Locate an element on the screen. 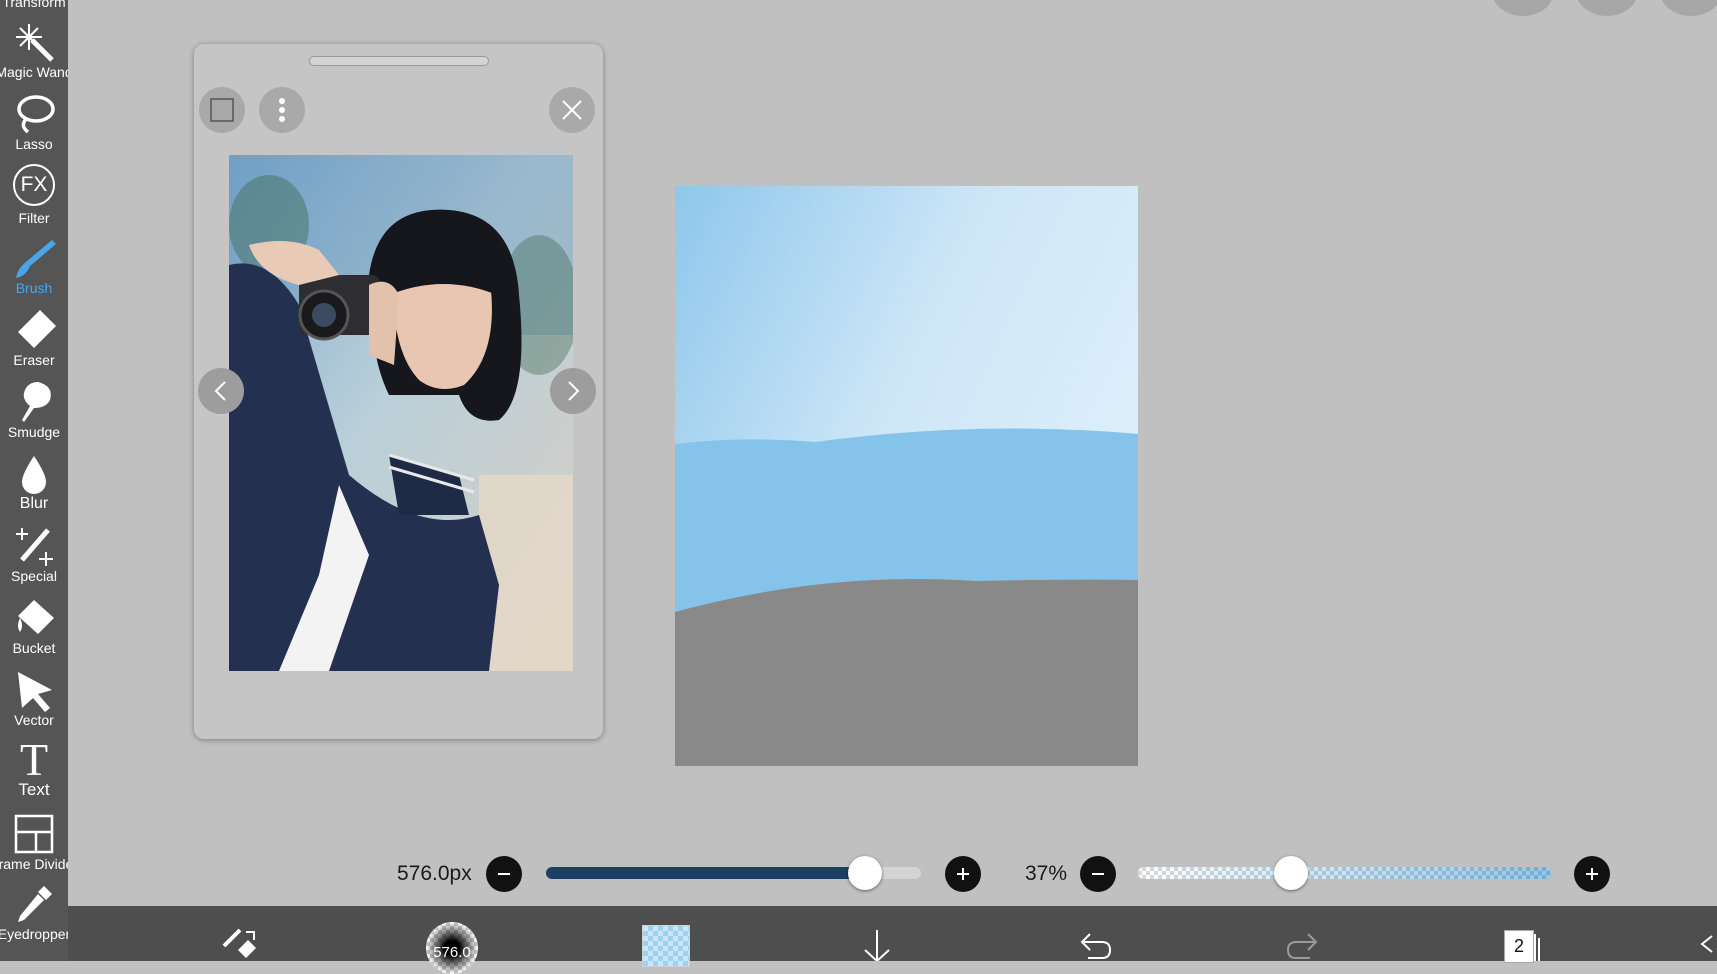 The image size is (1717, 974). close-icon is located at coordinates (572, 110).